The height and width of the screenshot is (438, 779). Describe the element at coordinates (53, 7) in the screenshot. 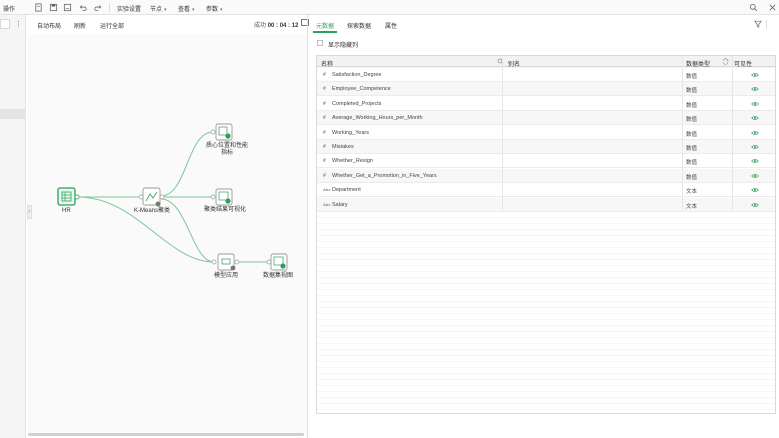

I see `save-icon` at that location.